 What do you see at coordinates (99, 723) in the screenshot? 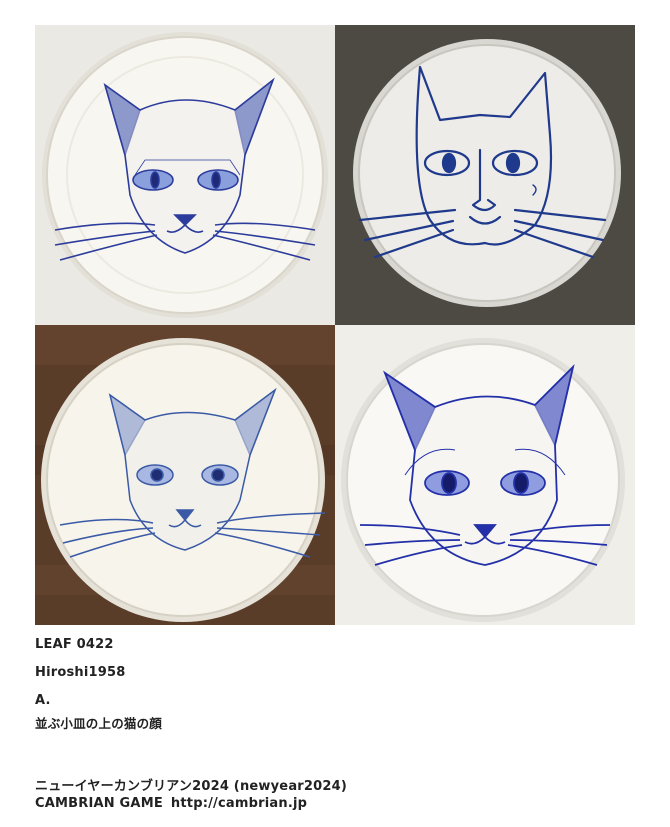
I see `artwork-title: 並ぶ小皿の上の猫の顔` at bounding box center [99, 723].